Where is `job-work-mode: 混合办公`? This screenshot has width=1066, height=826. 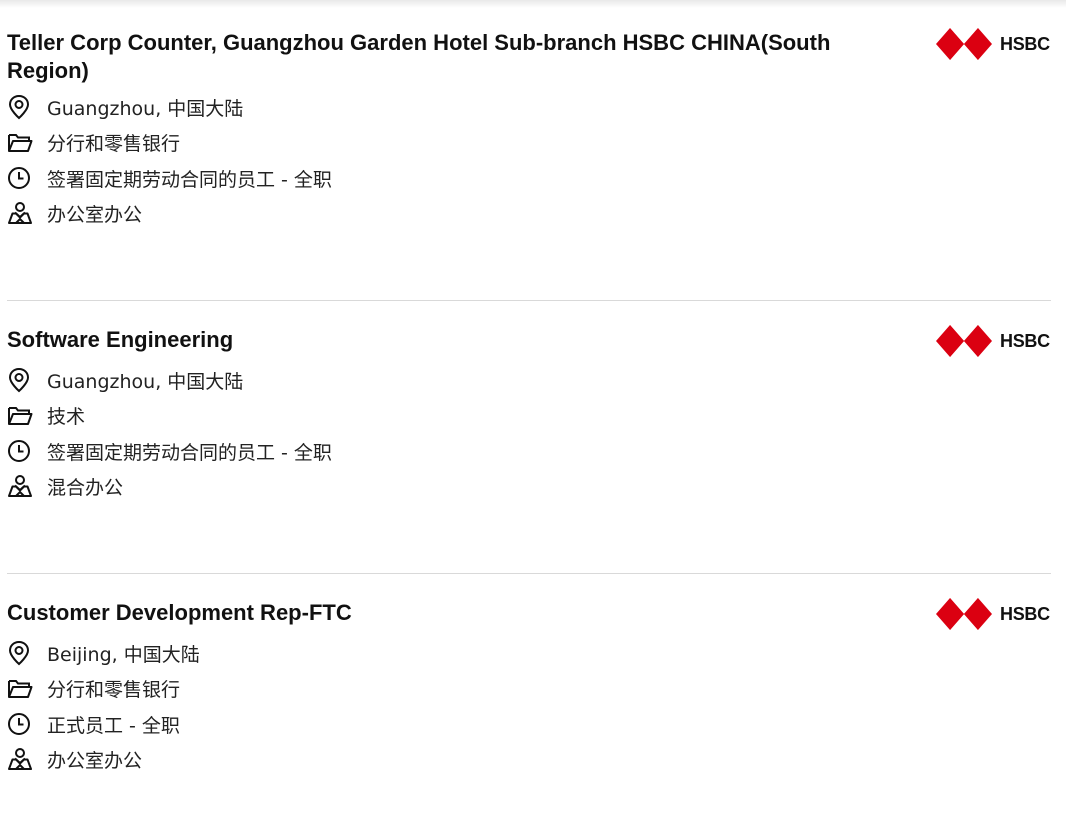 job-work-mode: 混合办公 is located at coordinates (65, 486).